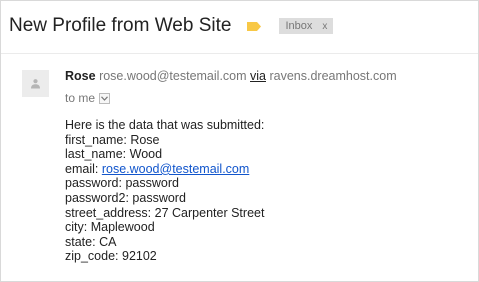 This screenshot has width=479, height=282. Describe the element at coordinates (299, 26) in the screenshot. I see `inbox-label-text: Inbox` at that location.